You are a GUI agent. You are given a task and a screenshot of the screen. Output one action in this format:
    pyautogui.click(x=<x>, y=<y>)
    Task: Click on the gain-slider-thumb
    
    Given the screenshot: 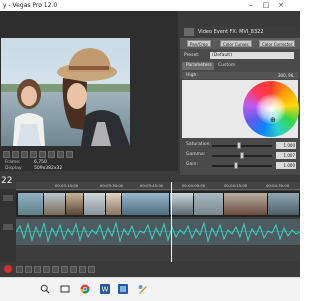 What is the action you would take?
    pyautogui.click(x=236, y=165)
    